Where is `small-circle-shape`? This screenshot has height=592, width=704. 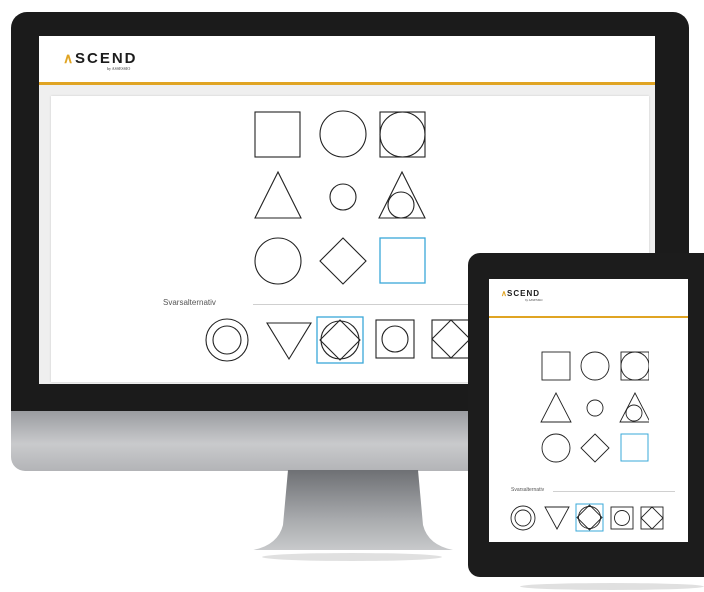
small-circle-shape is located at coordinates (343, 197).